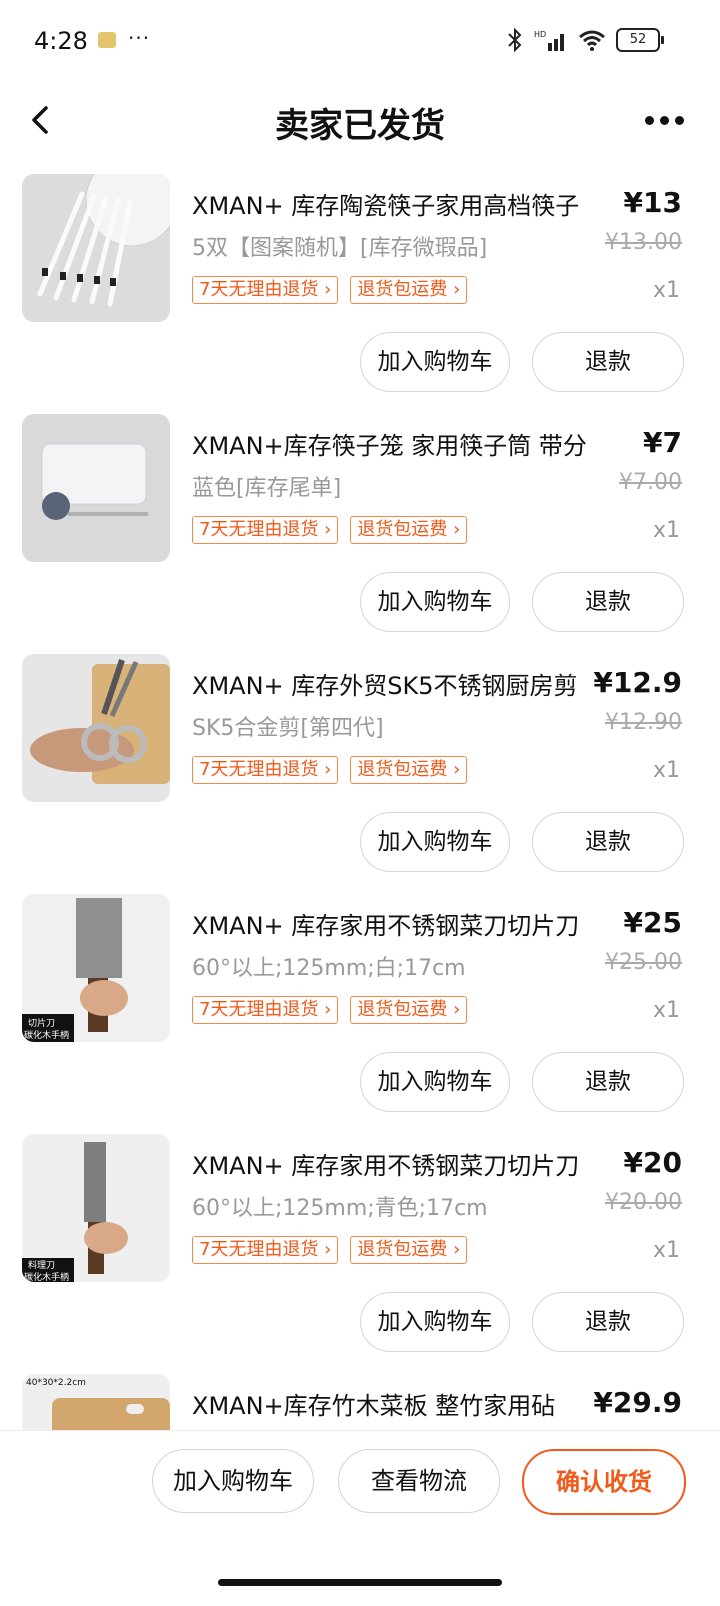 Image resolution: width=720 pixels, height=1606 pixels. What do you see at coordinates (139, 38) in the screenshot?
I see `more-notifications-icon: ···` at bounding box center [139, 38].